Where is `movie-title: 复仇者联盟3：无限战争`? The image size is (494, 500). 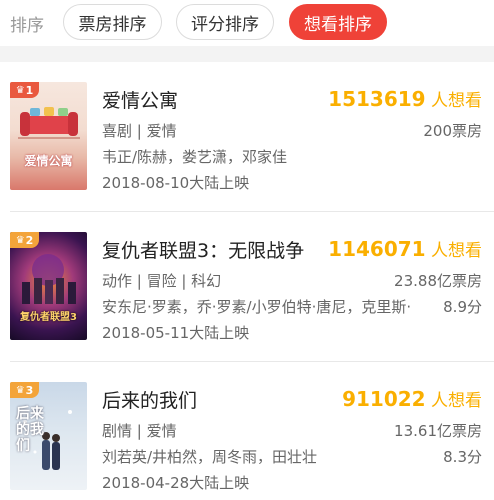
movie-title: 复仇者联盟3：无限战争 is located at coordinates (203, 249).